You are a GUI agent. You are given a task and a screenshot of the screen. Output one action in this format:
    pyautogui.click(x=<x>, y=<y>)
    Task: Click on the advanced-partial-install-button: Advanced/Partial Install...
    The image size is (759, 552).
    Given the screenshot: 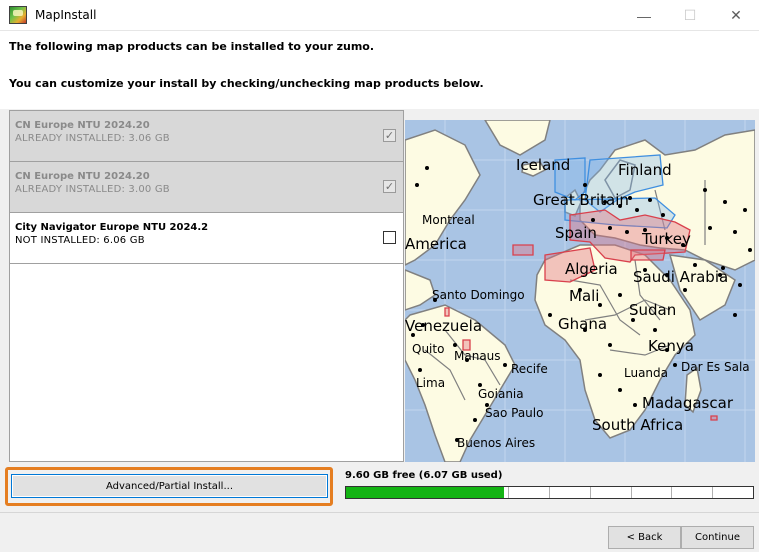 What is the action you would take?
    pyautogui.click(x=169, y=486)
    